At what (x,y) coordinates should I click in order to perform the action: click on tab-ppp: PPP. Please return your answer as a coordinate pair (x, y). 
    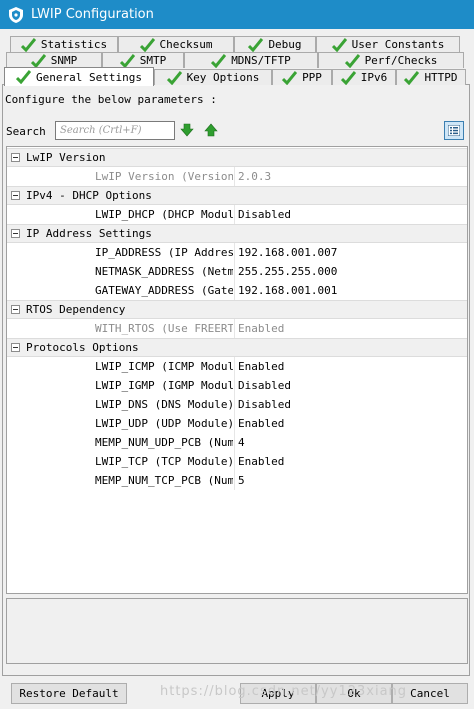
    Looking at the image, I should click on (302, 77).